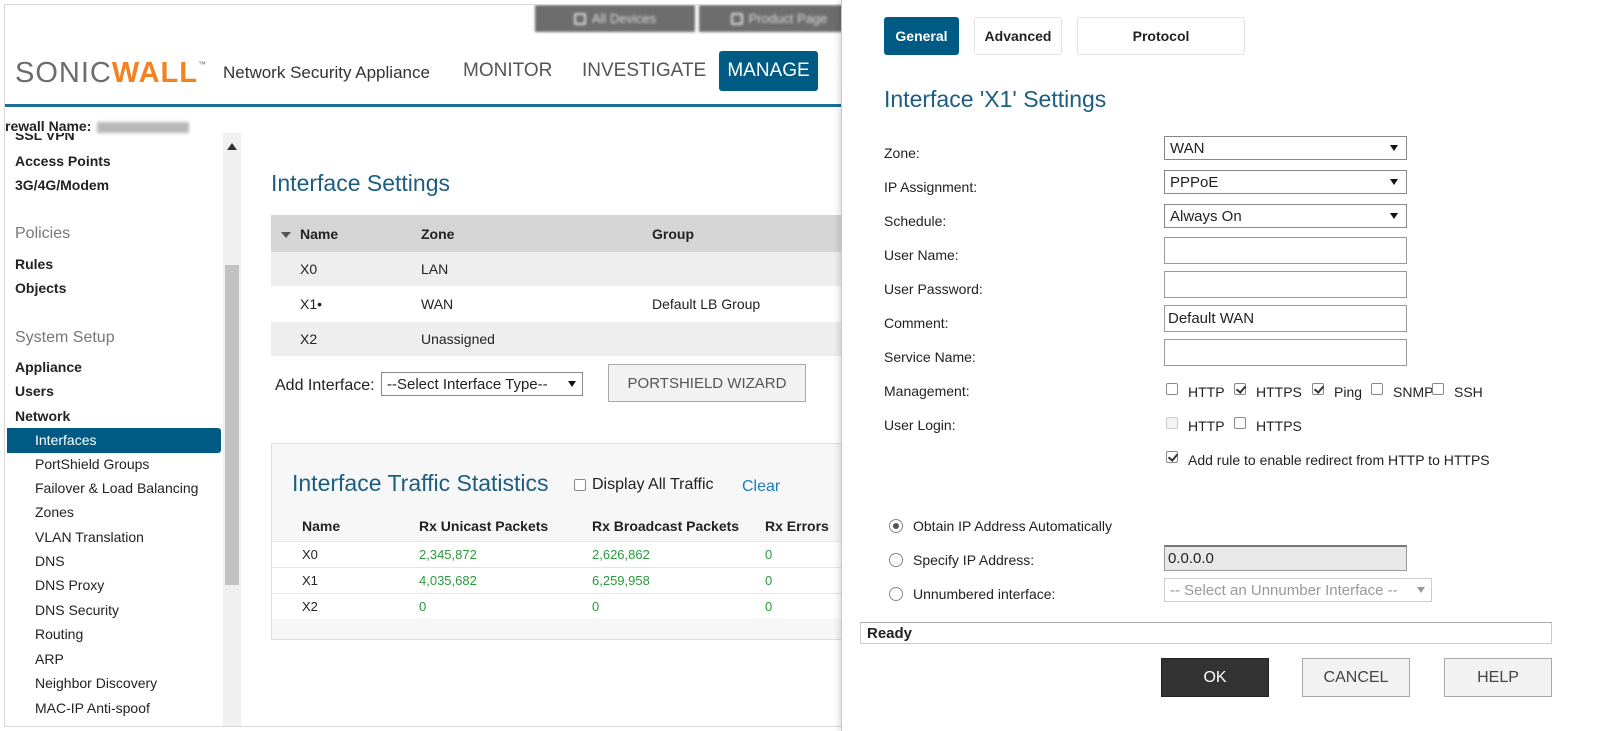 The width and height of the screenshot is (1610, 731). I want to click on ip-assignment-select: PPPoE, so click(1285, 182).